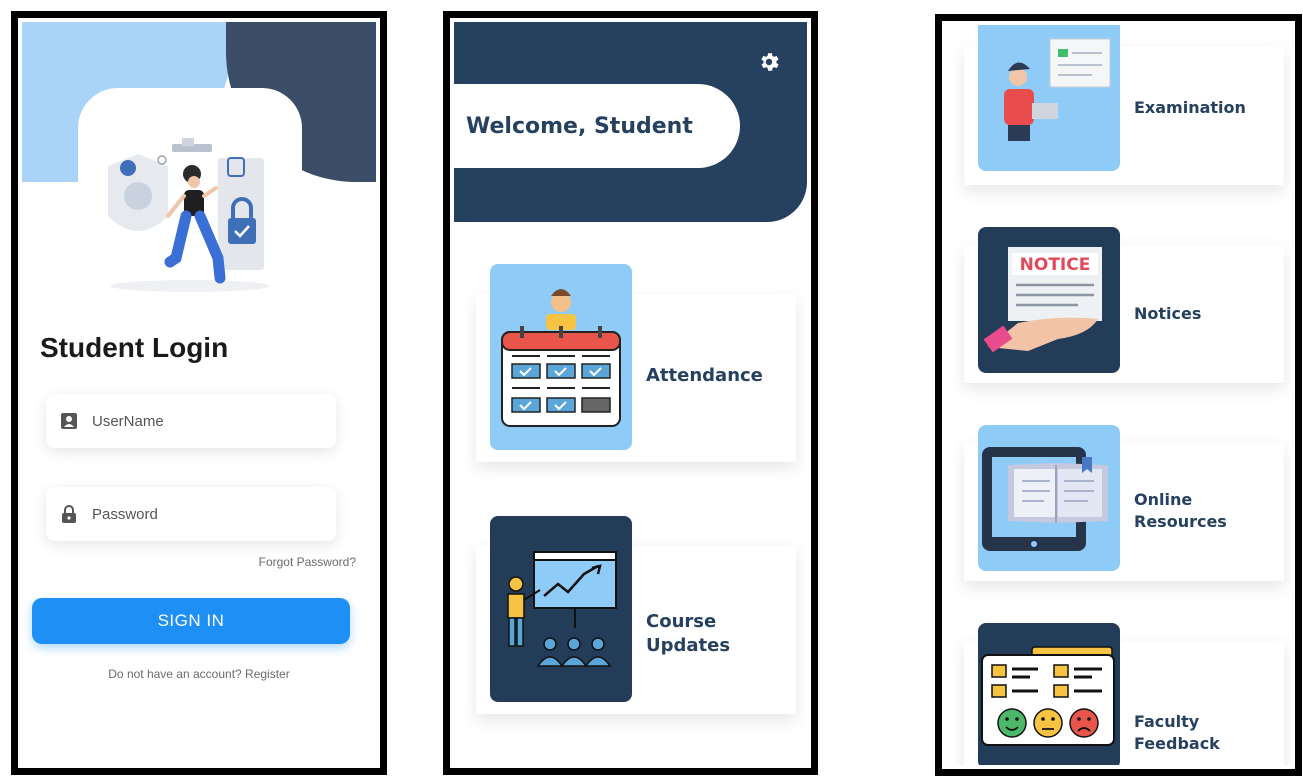  I want to click on sign-in-button: SIGN IN, so click(191, 621).